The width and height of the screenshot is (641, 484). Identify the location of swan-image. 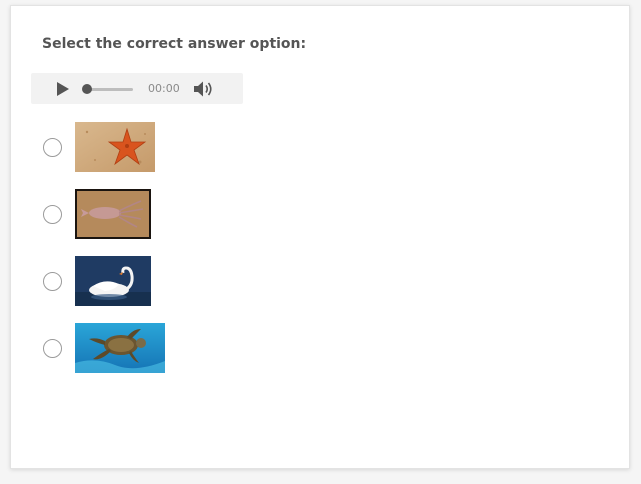
(113, 281).